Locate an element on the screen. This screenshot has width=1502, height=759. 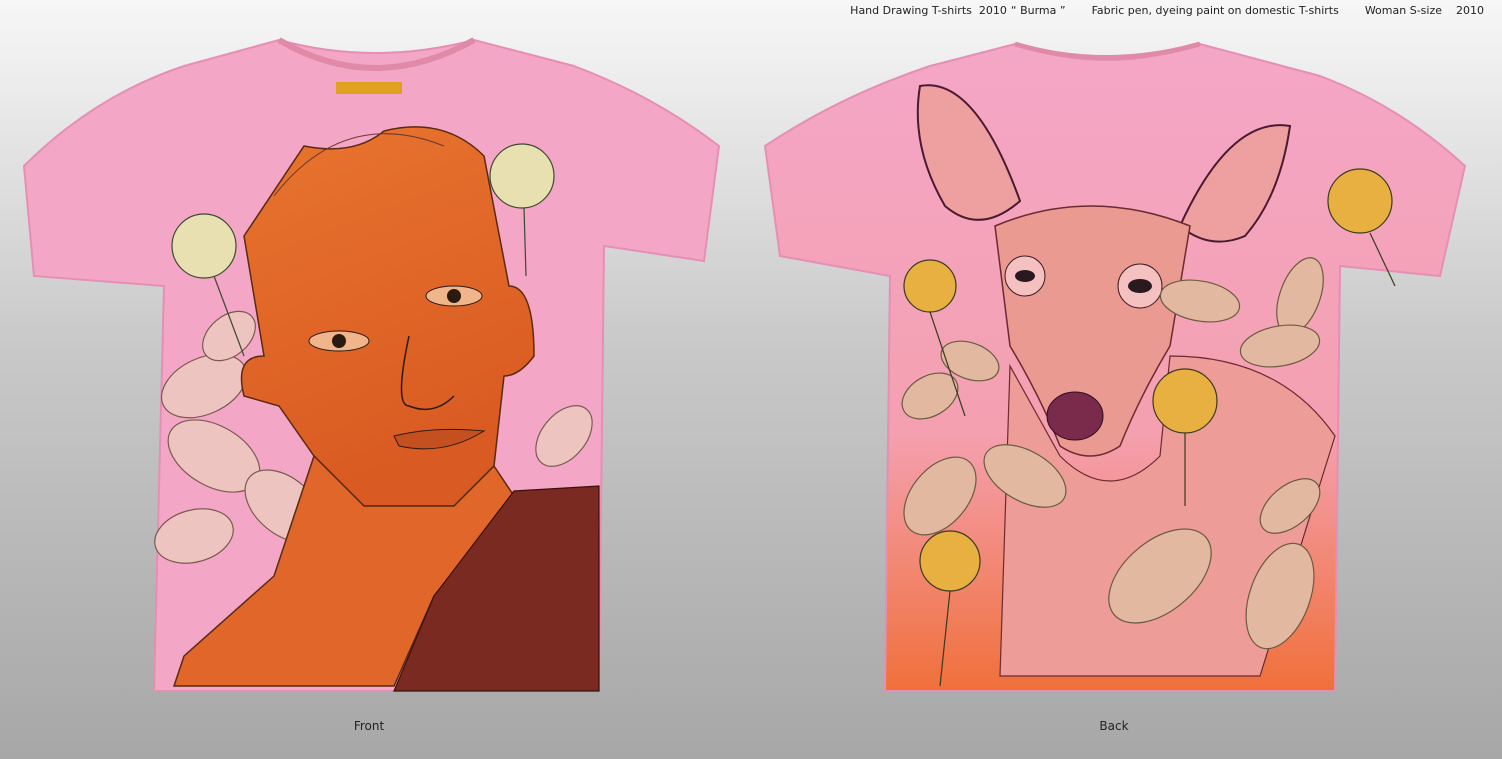
caption-year: 2010 is located at coordinates (1470, 10).